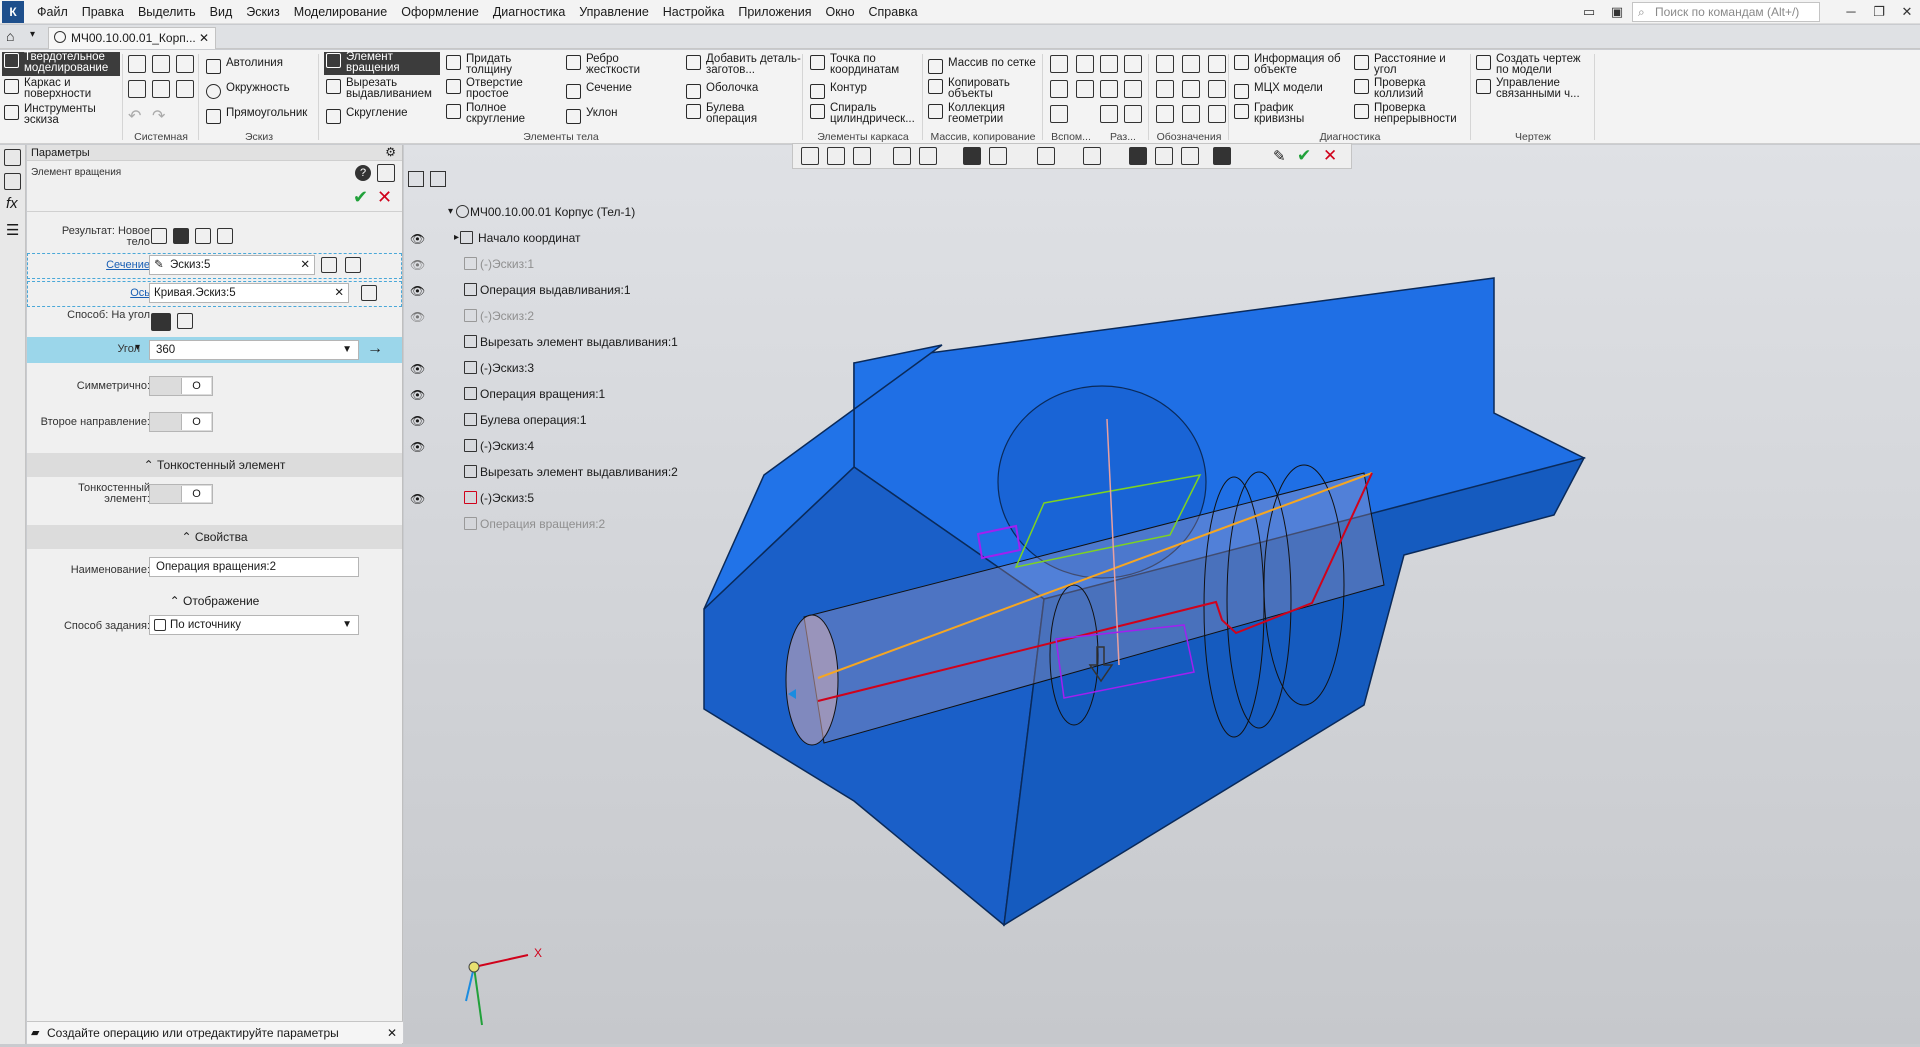 This screenshot has width=1920, height=1047. Describe the element at coordinates (12, 181) in the screenshot. I see `properties-icon` at that location.